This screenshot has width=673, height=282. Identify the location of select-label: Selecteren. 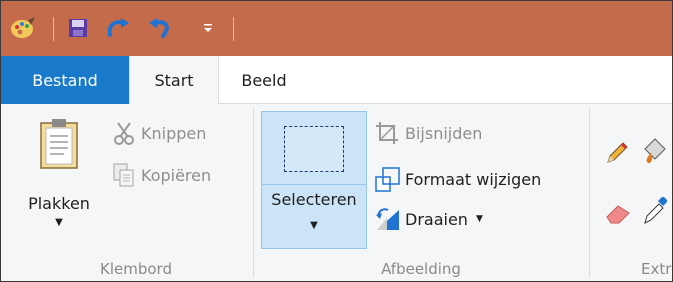
(314, 199).